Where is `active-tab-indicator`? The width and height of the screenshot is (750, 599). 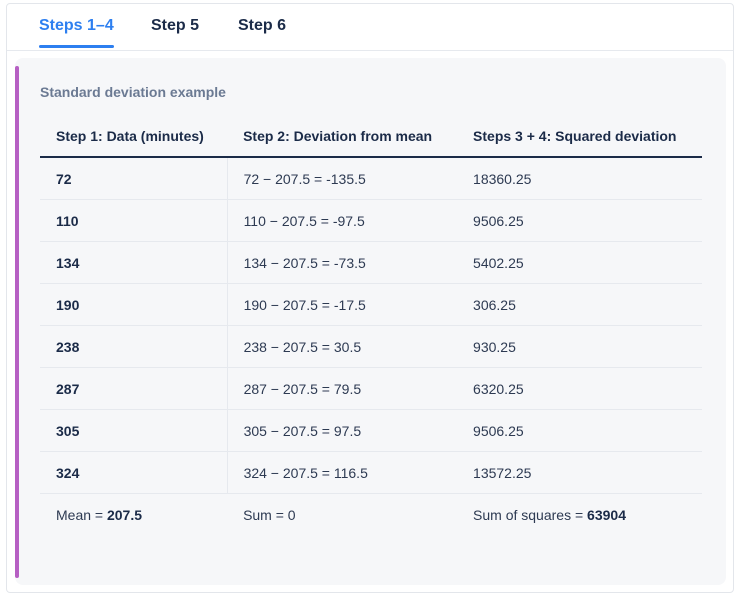
active-tab-indicator is located at coordinates (76, 46).